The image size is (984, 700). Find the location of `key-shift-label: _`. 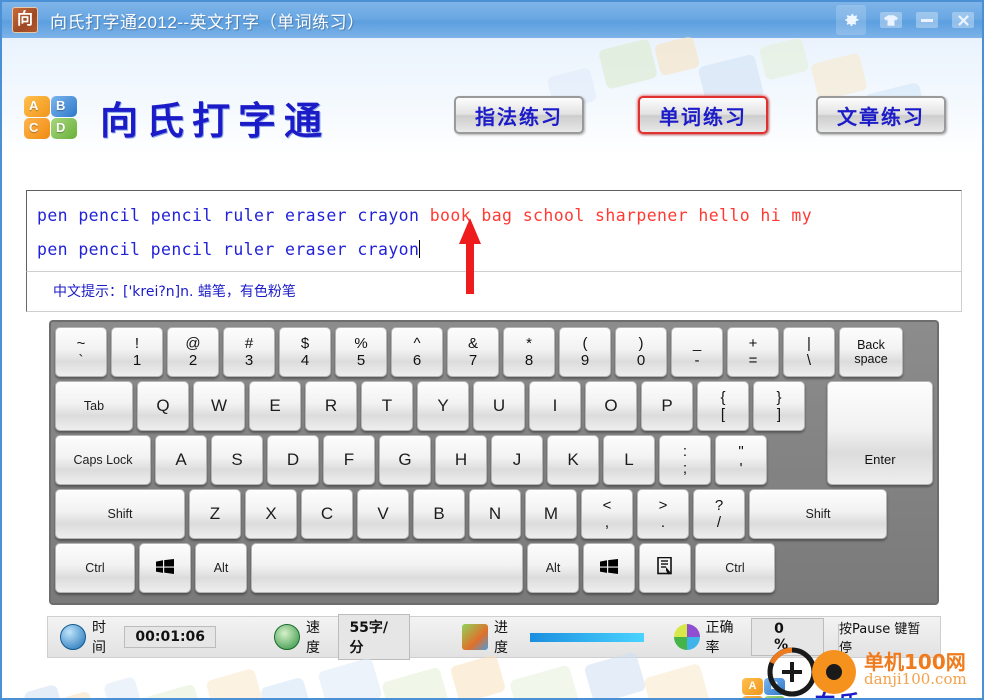

key-shift-label: _ is located at coordinates (697, 343).